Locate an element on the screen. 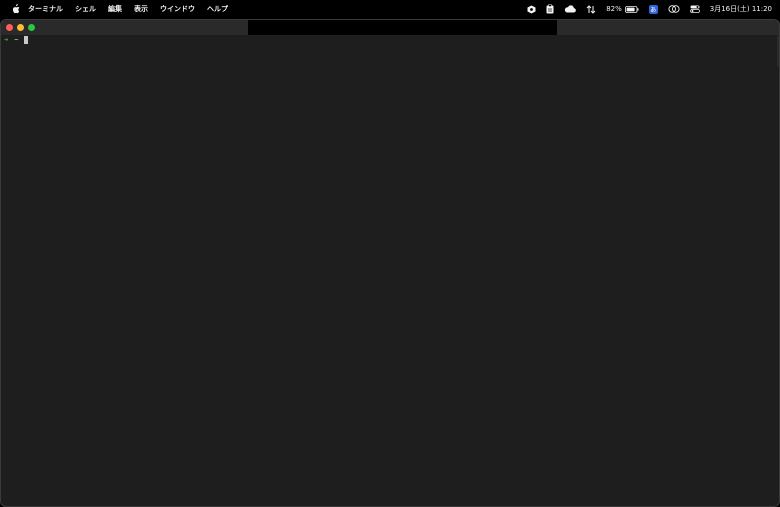 This screenshot has height=507, width=780. terminal-content: ➜ ~ is located at coordinates (16, 40).